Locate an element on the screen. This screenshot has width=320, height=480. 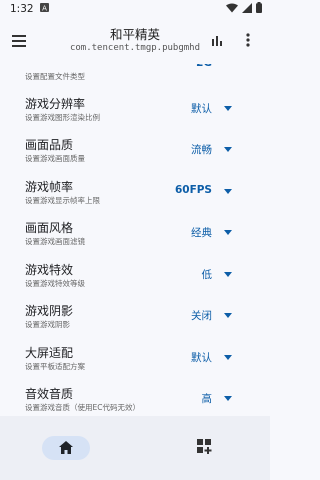
setting-row-tablet: 大屏适配 设置平板适配方案 默认 is located at coordinates (135, 361).